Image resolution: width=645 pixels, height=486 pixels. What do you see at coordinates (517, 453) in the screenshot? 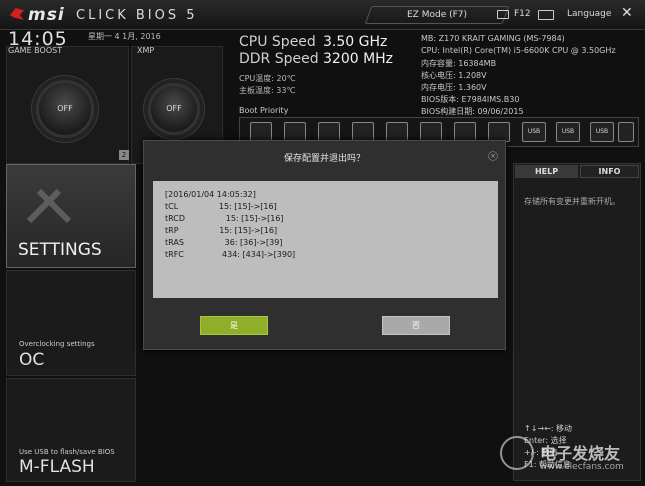
I see `watermark-logo-icon` at bounding box center [517, 453].